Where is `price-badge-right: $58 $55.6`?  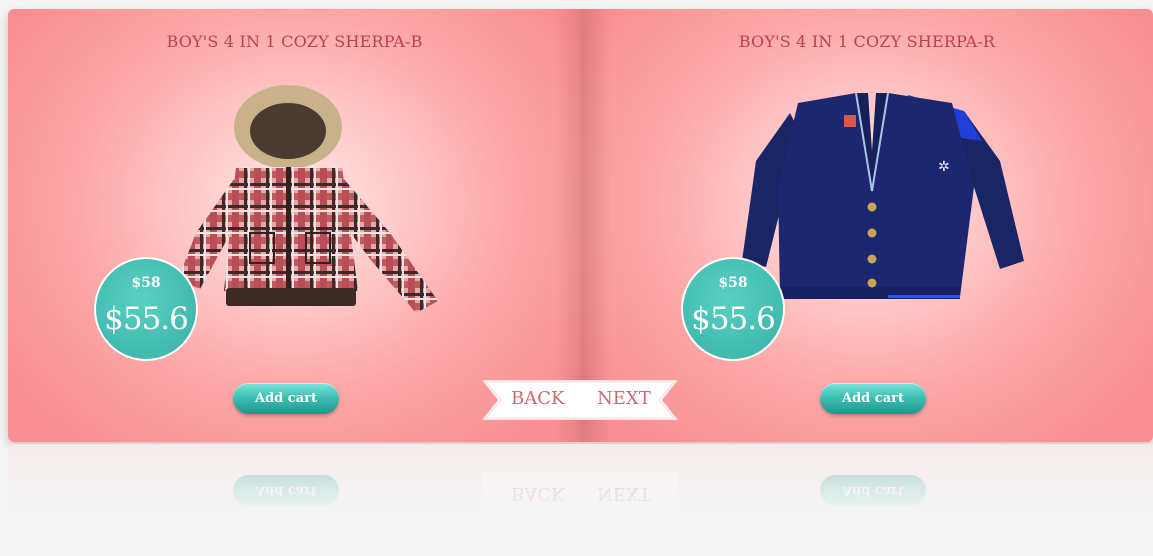
price-badge-right: $58 $55.6 is located at coordinates (733, 309).